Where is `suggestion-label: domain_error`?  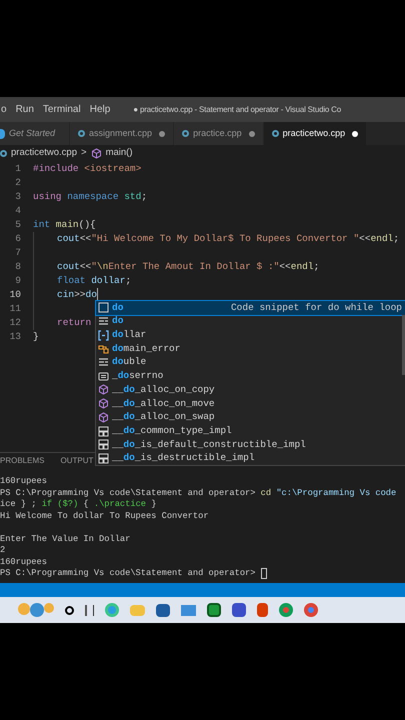
suggestion-label: domain_error is located at coordinates (146, 349).